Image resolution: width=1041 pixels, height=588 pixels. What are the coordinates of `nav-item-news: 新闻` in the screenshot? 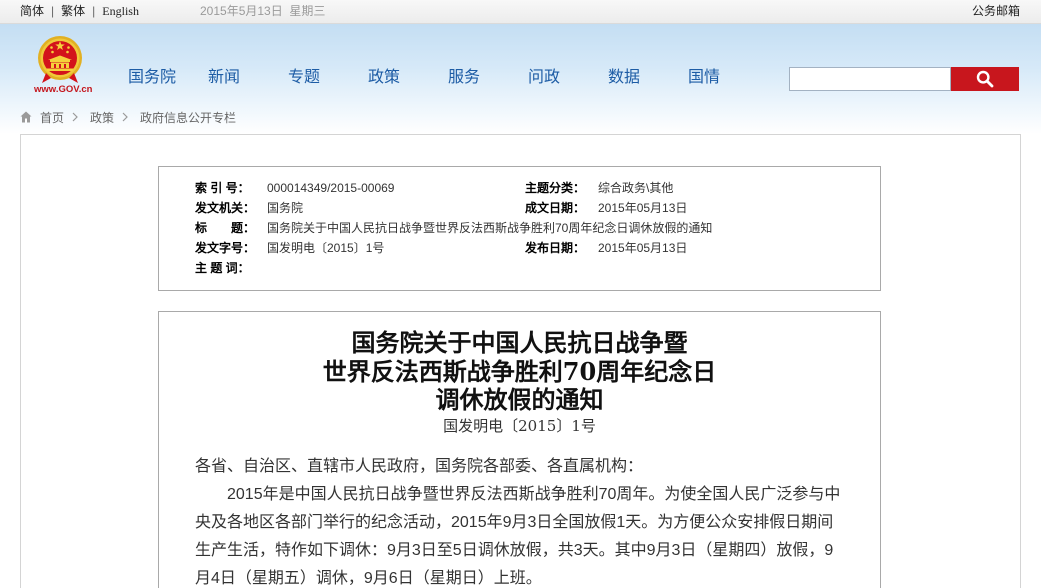 It's located at (248, 78).